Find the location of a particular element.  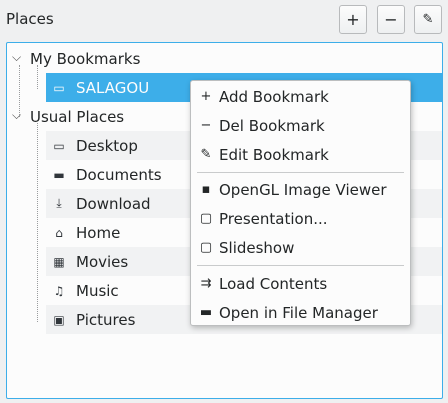

tree-item-label: Home is located at coordinates (98, 232).